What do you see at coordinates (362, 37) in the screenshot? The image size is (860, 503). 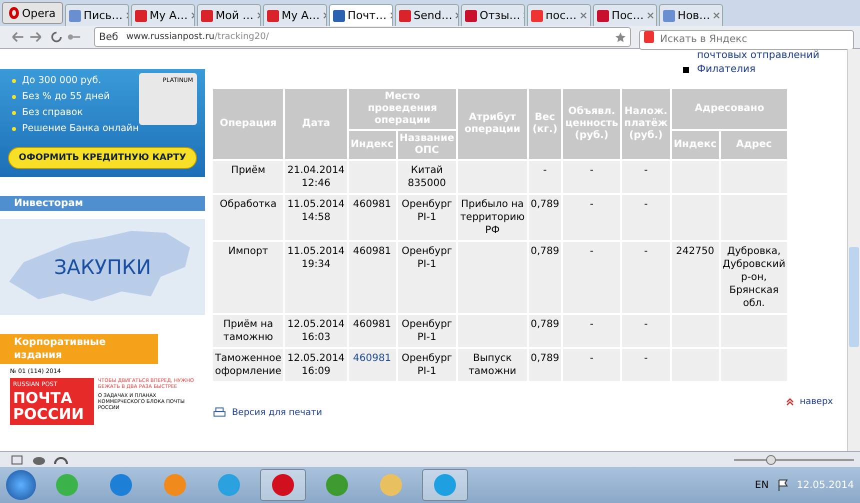 I see `address-field: Веб www.russianpost.ru/tracking20/` at bounding box center [362, 37].